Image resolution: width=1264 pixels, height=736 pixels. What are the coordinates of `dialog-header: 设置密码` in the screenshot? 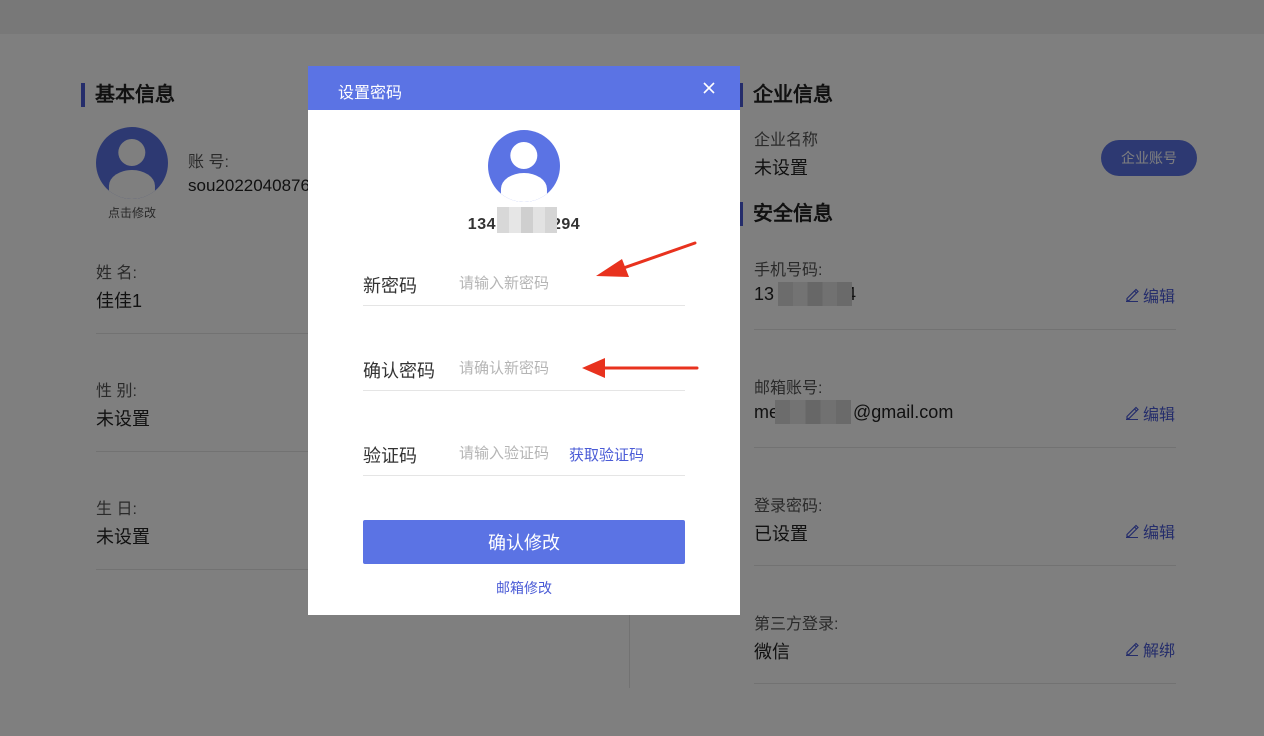 It's located at (524, 88).